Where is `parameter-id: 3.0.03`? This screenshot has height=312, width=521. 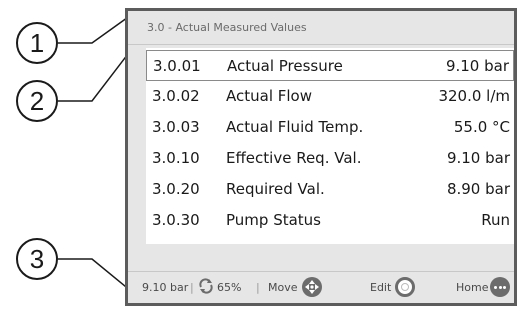
parameter-id: 3.0.03 is located at coordinates (176, 127).